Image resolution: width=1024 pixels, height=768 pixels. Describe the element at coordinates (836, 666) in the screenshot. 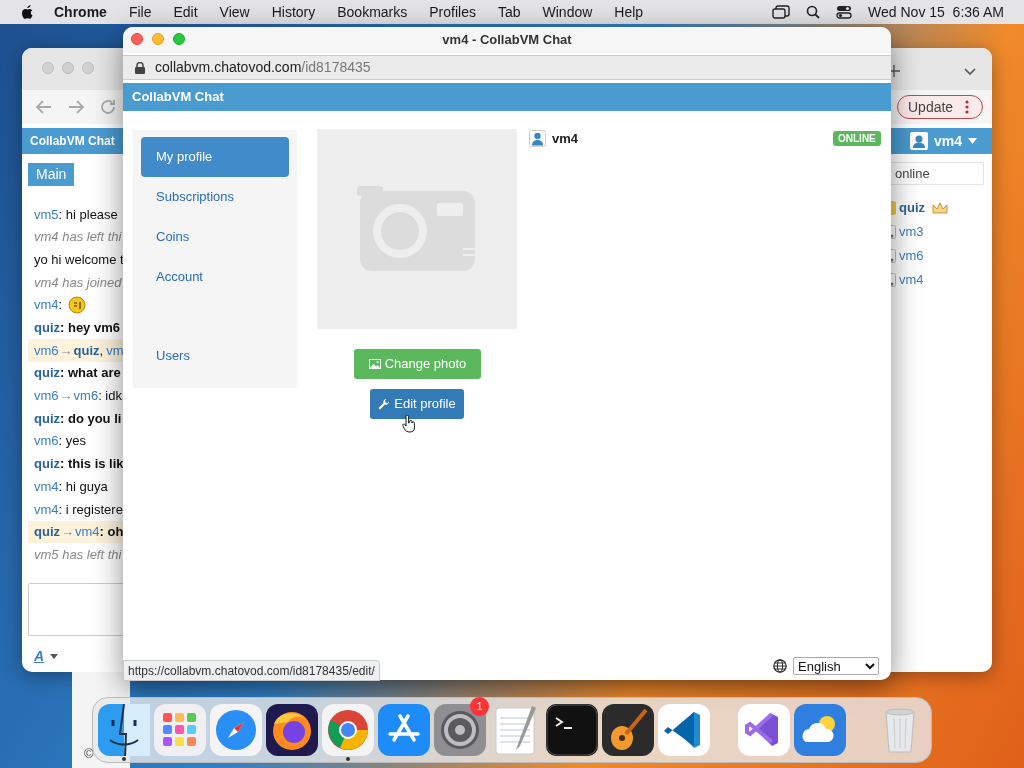

I see `language-select: English` at that location.